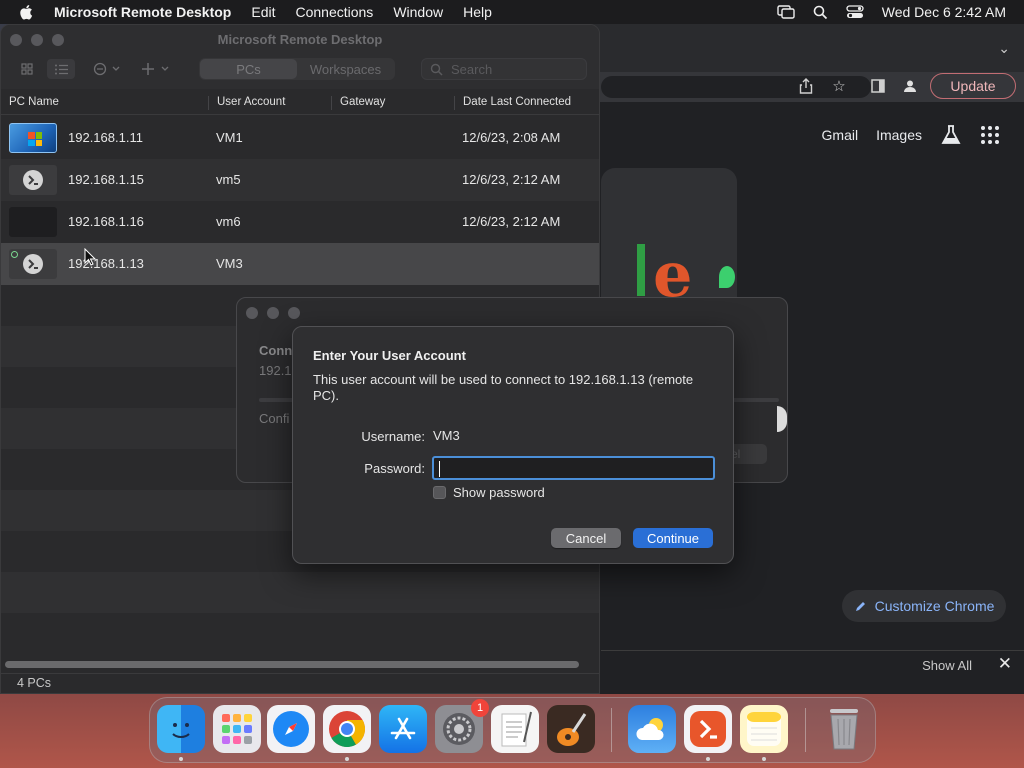 The height and width of the screenshot is (768, 1024). What do you see at coordinates (44, 69) in the screenshot?
I see `view-mode-toggle` at bounding box center [44, 69].